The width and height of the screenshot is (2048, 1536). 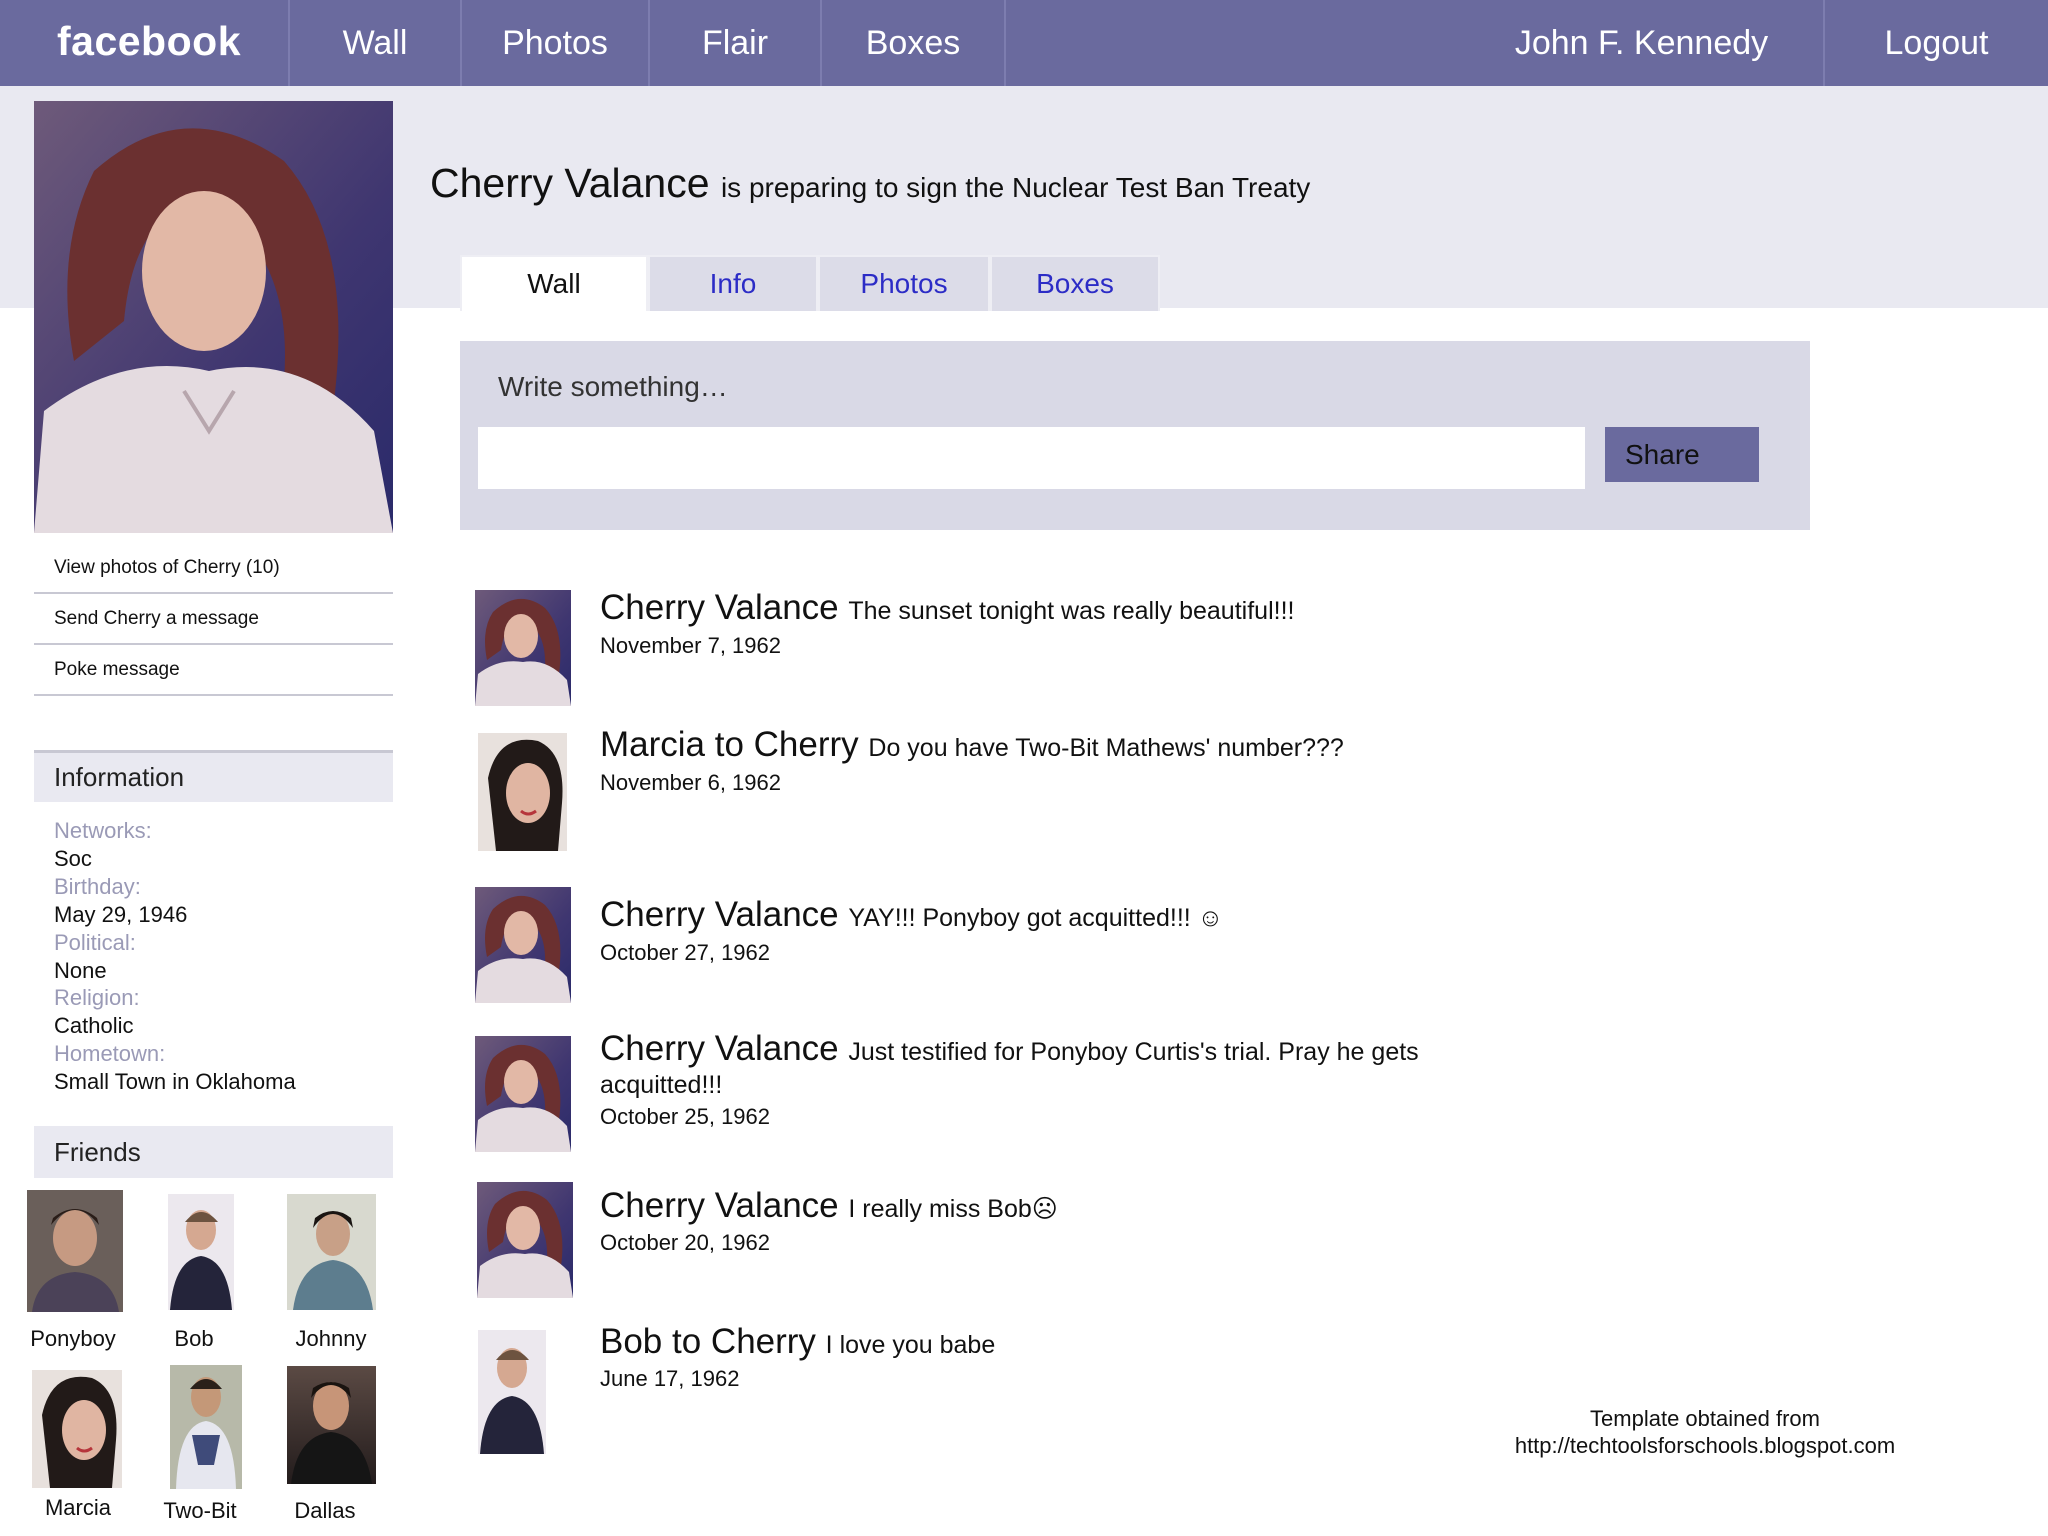 I want to click on friend-name-bob: Bob, so click(x=194, y=1339).